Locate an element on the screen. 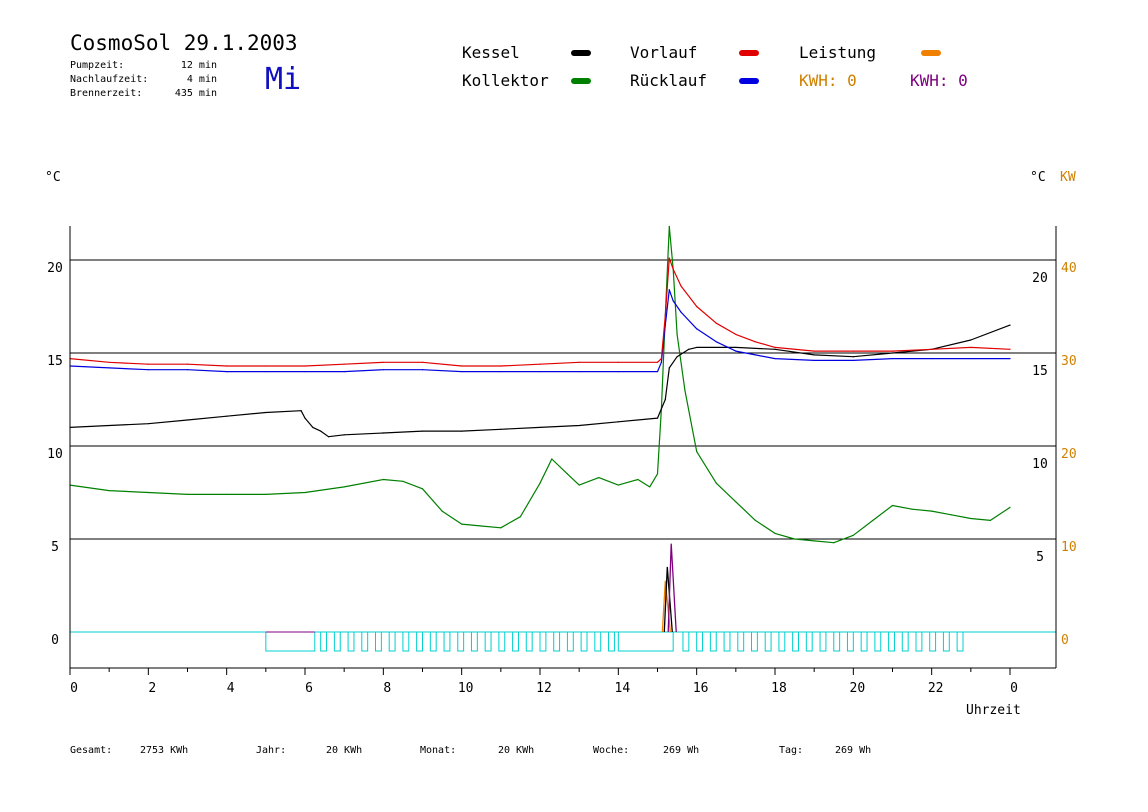 The width and height of the screenshot is (1148, 812). stat-brennerzeit-value: 435 min is located at coordinates (196, 93).